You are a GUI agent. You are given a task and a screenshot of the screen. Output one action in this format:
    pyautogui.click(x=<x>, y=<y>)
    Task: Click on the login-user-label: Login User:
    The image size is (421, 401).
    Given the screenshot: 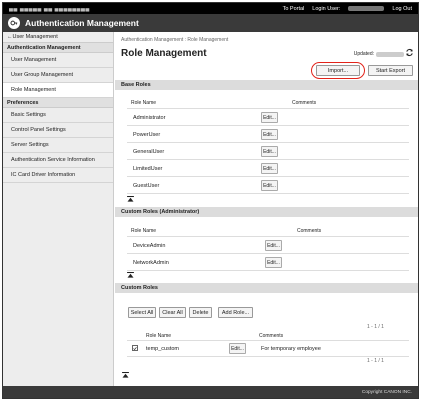 What is the action you would take?
    pyautogui.click(x=326, y=8)
    